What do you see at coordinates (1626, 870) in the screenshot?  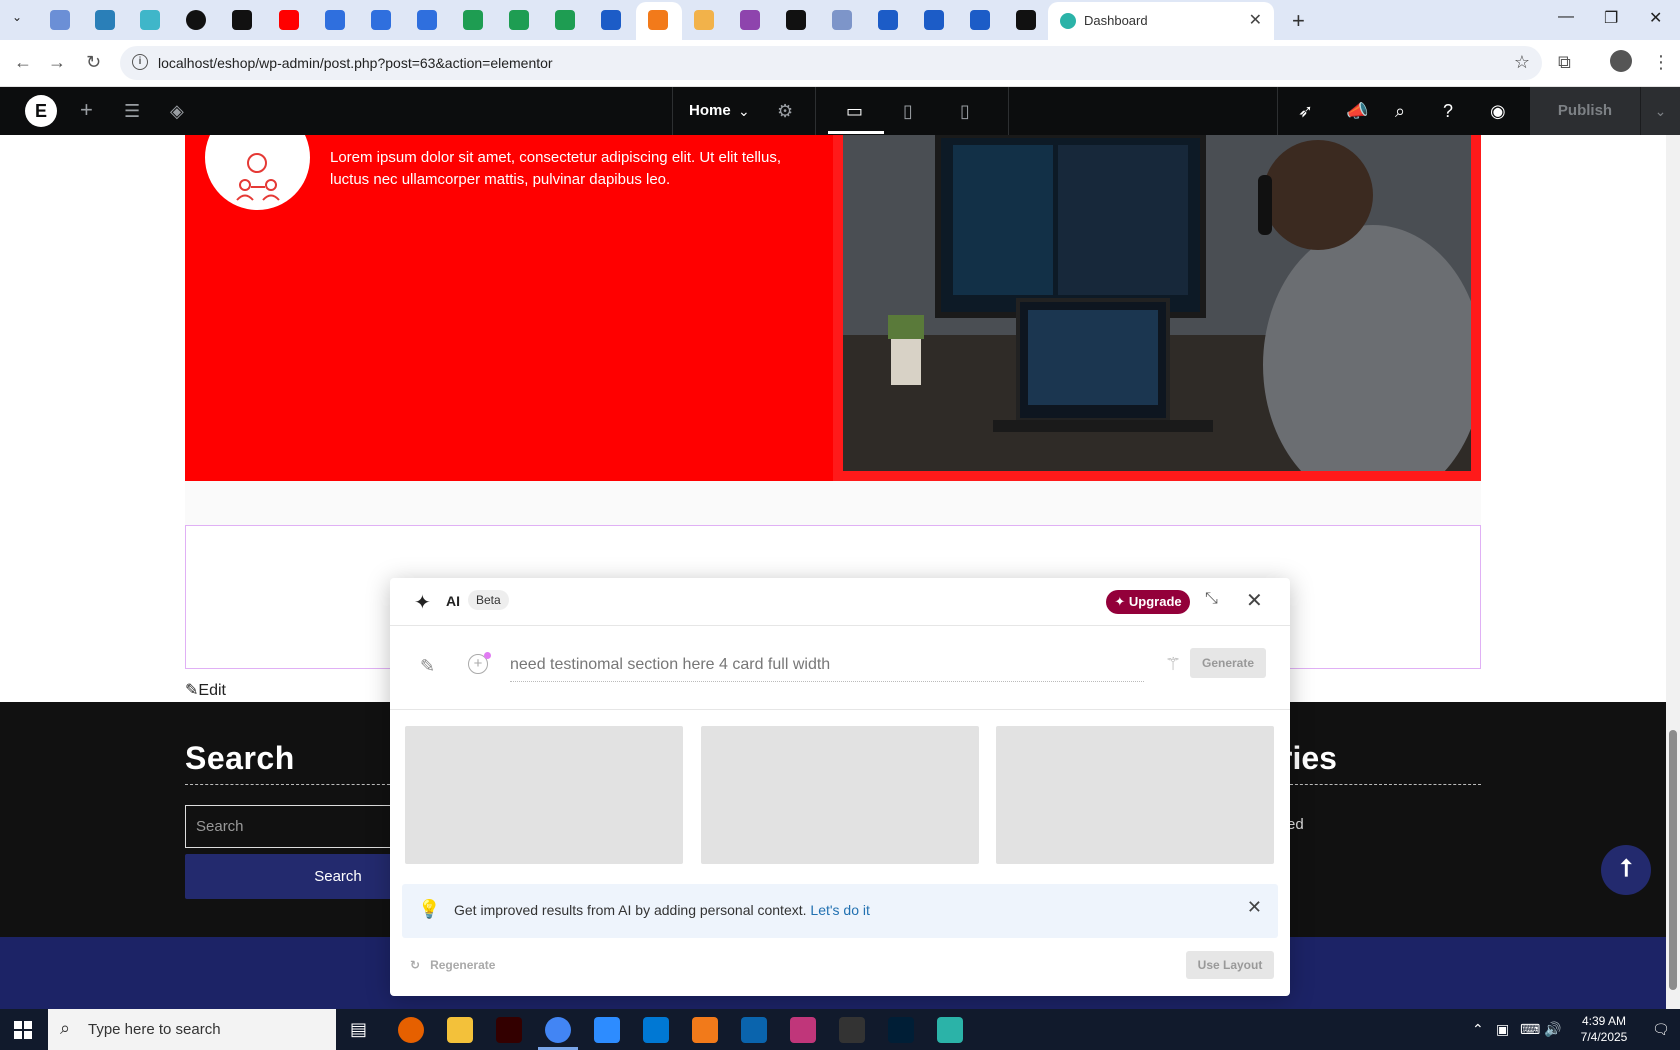 I see `scroll-to-top-button: ⭡` at bounding box center [1626, 870].